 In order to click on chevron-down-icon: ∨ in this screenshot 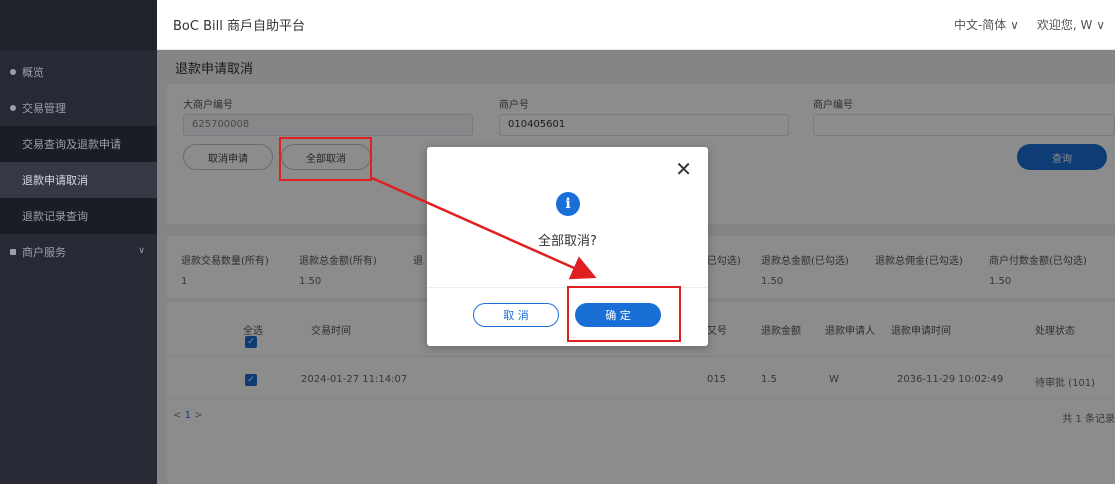, I will do `click(141, 251)`.